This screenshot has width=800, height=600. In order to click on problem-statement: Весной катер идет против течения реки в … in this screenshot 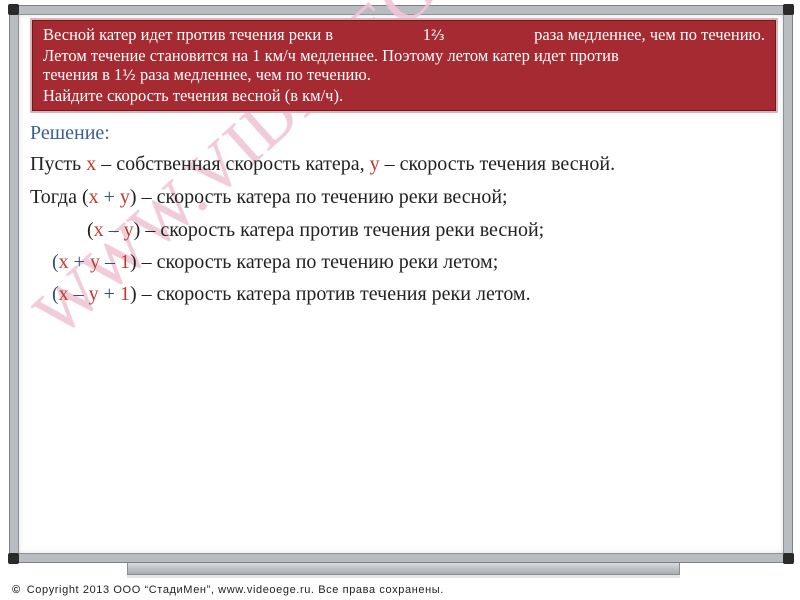, I will do `click(404, 65)`.